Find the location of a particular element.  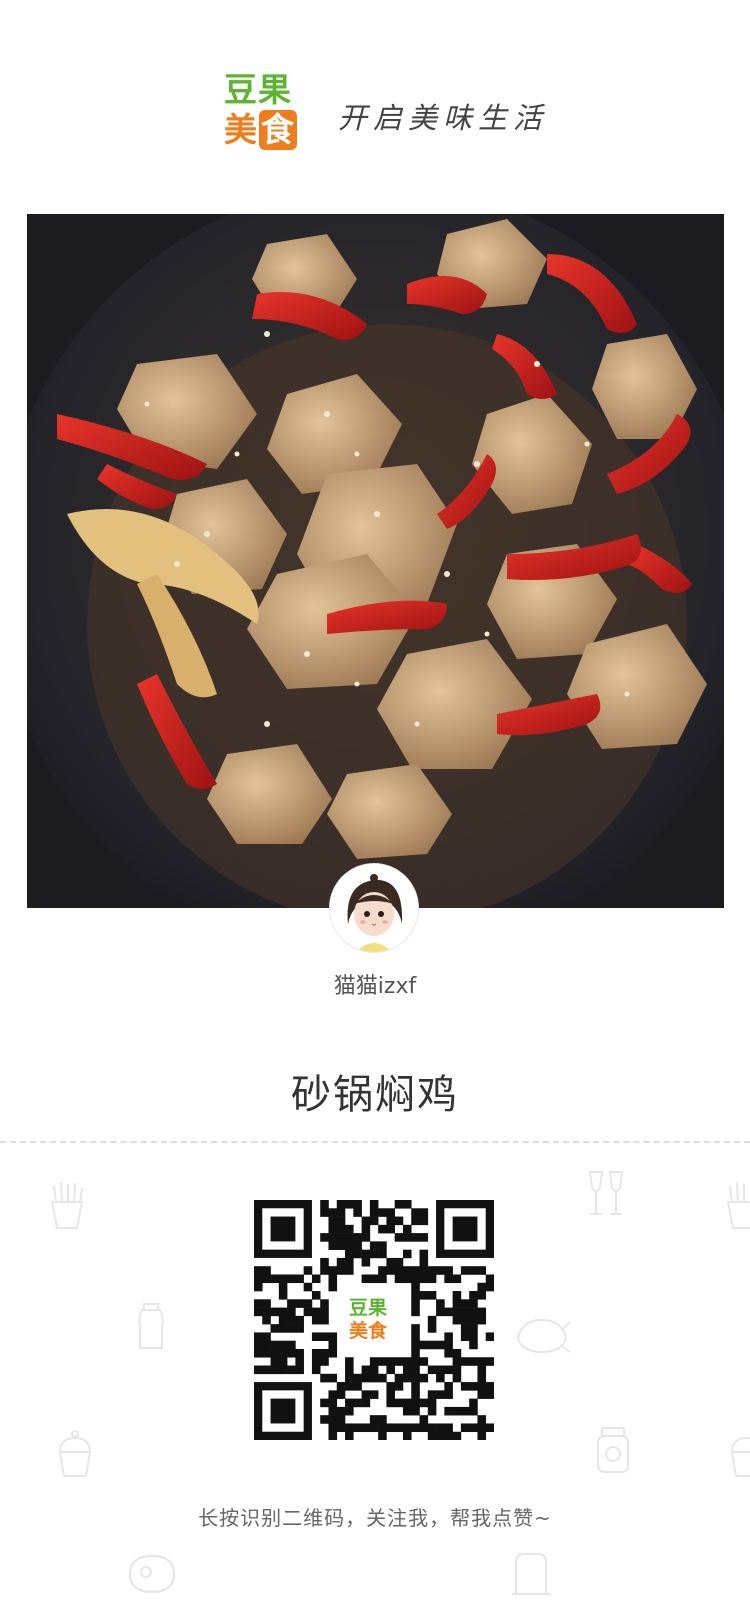

logo-text-bottom: 美食 is located at coordinates (260, 130).